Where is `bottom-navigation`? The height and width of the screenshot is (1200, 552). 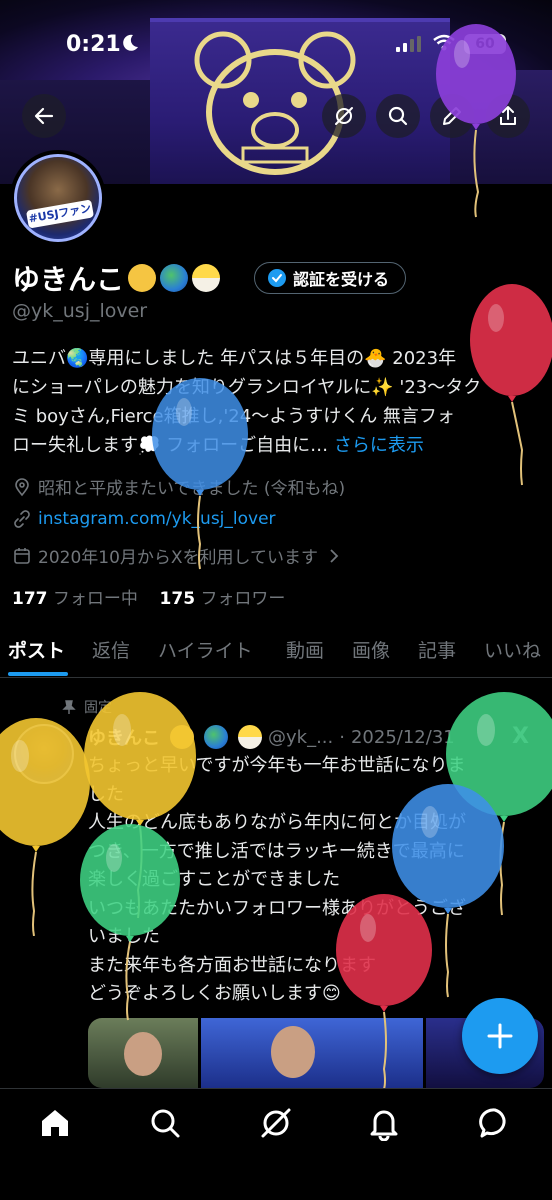
bottom-navigation is located at coordinates (276, 1144).